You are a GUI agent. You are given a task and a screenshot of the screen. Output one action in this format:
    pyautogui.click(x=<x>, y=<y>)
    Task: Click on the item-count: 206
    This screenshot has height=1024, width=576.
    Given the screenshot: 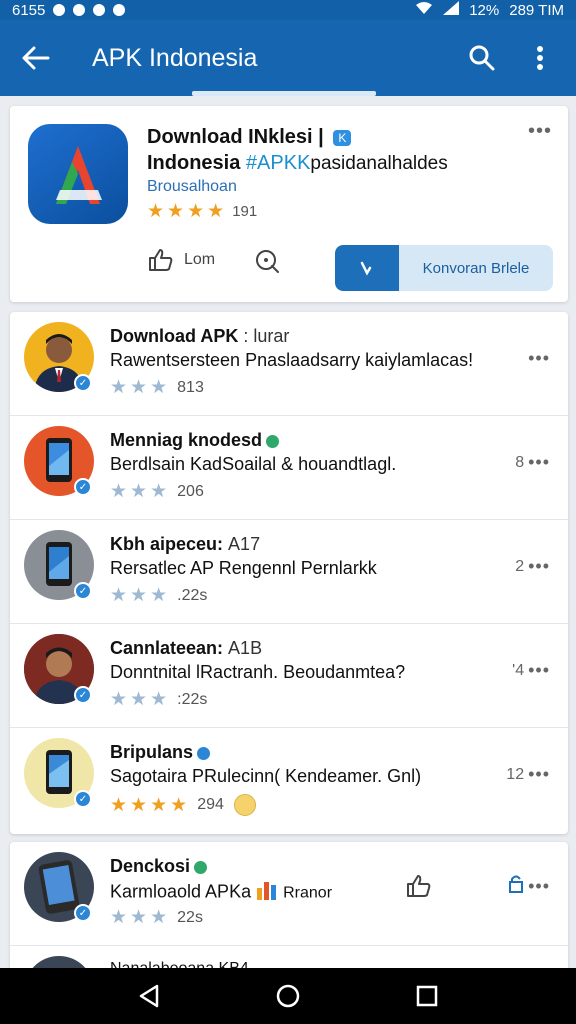 What is the action you would take?
    pyautogui.click(x=190, y=491)
    